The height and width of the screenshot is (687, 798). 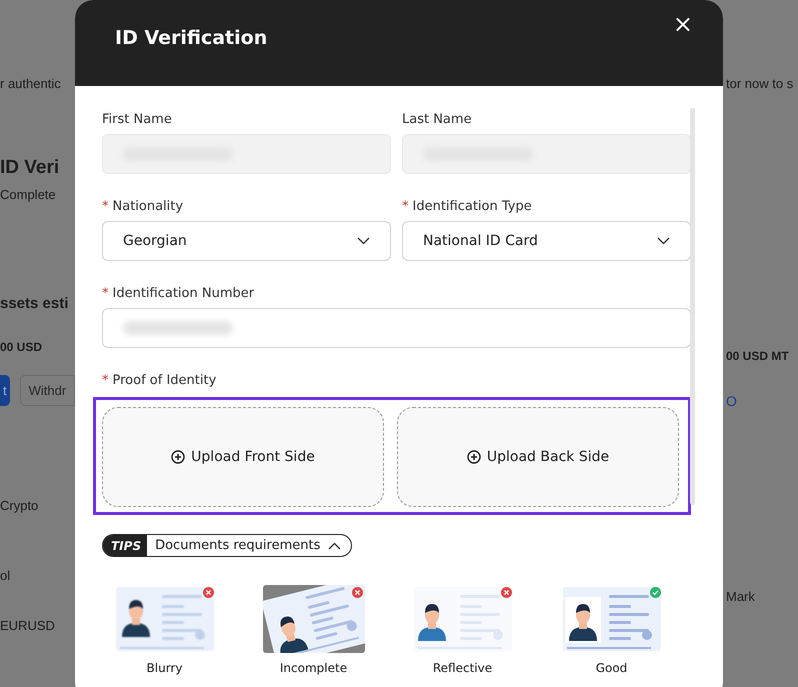 I want to click on field-label: * Proof of Identity, so click(x=160, y=380).